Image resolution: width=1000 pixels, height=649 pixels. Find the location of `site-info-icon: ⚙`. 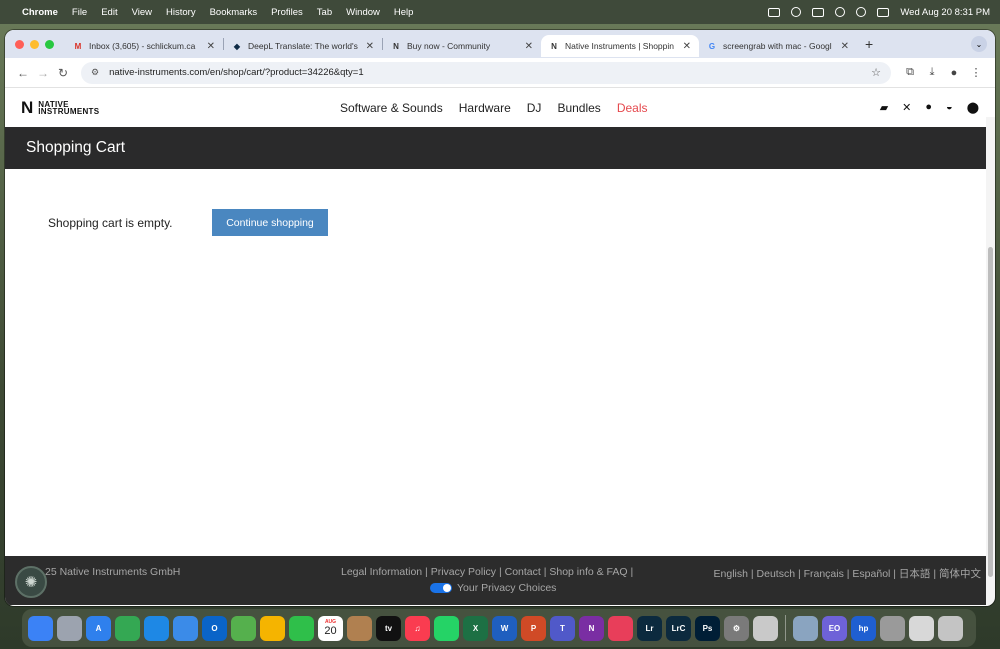

site-info-icon: ⚙ is located at coordinates (95, 72).